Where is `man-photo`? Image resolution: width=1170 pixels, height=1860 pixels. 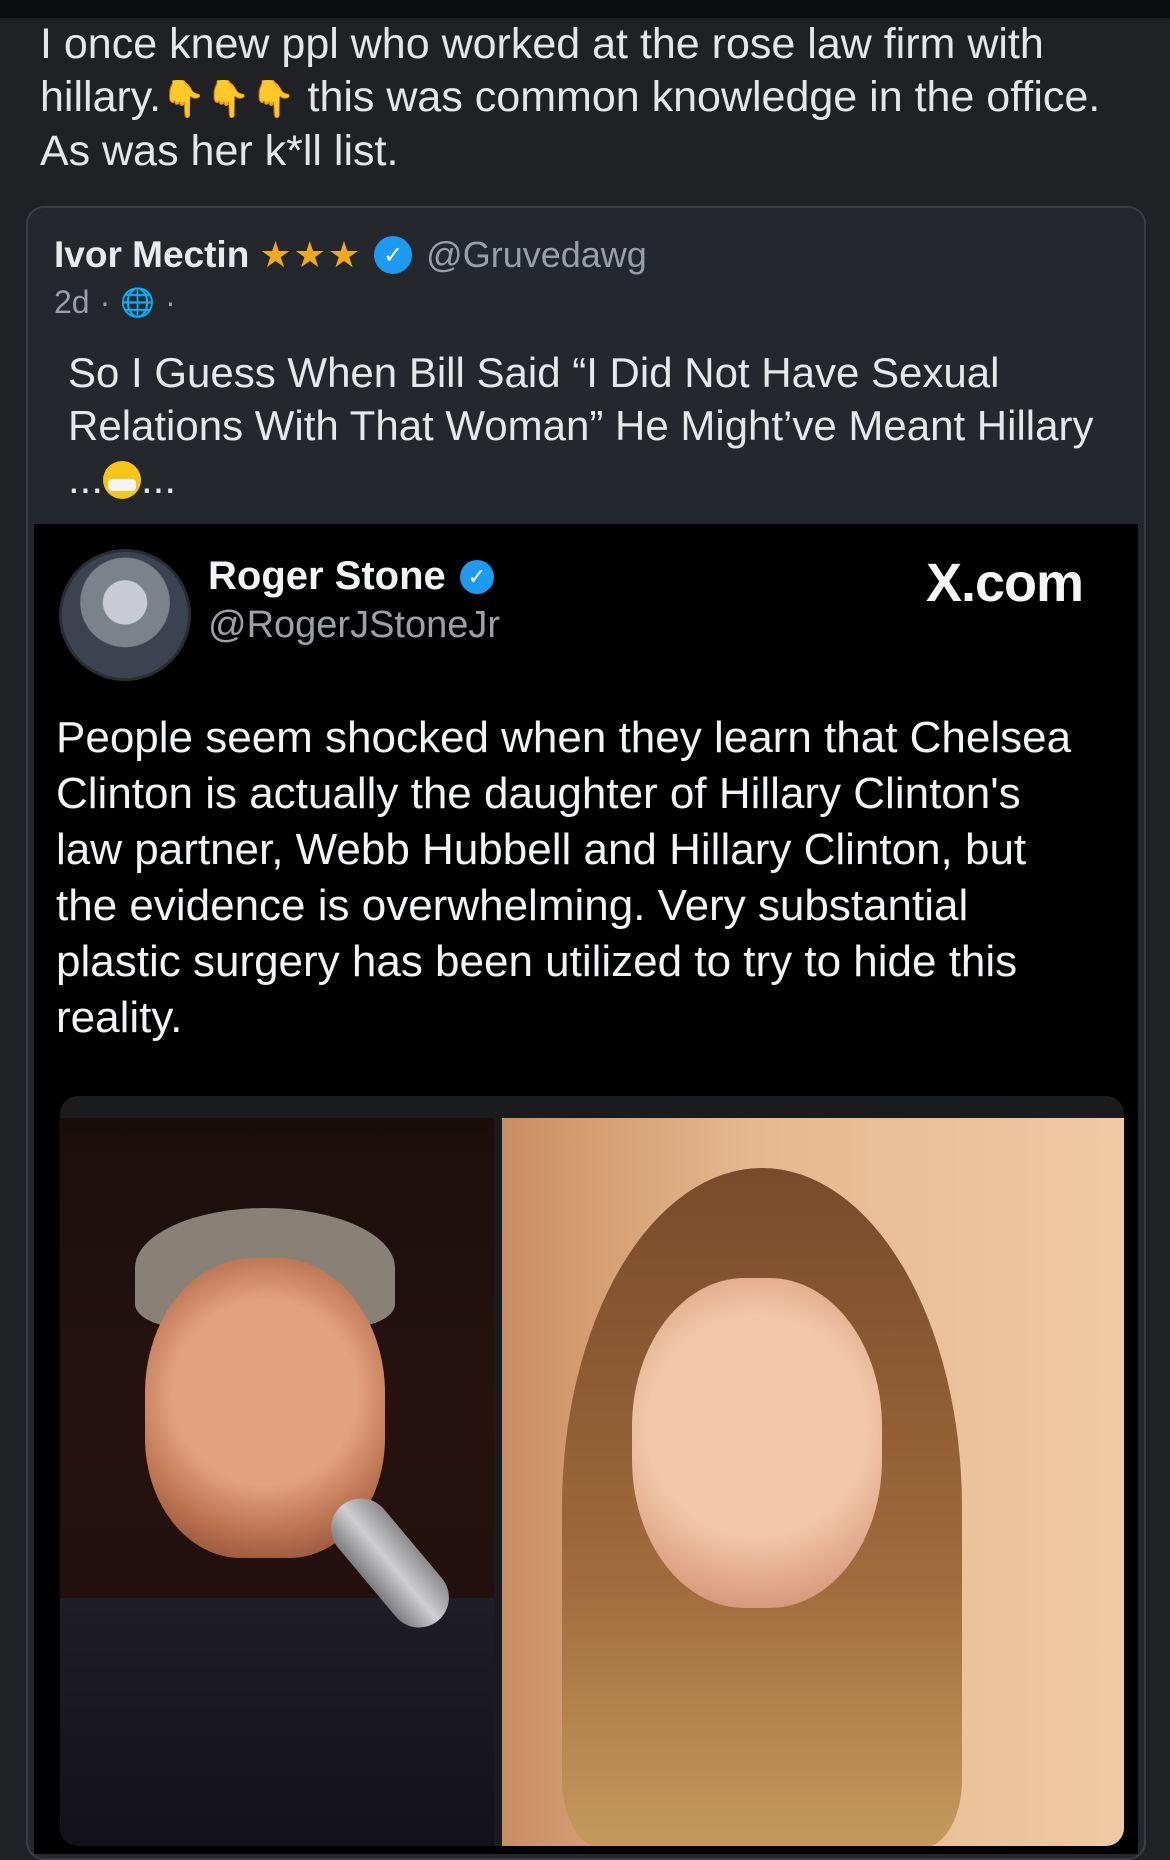 man-photo is located at coordinates (277, 1482).